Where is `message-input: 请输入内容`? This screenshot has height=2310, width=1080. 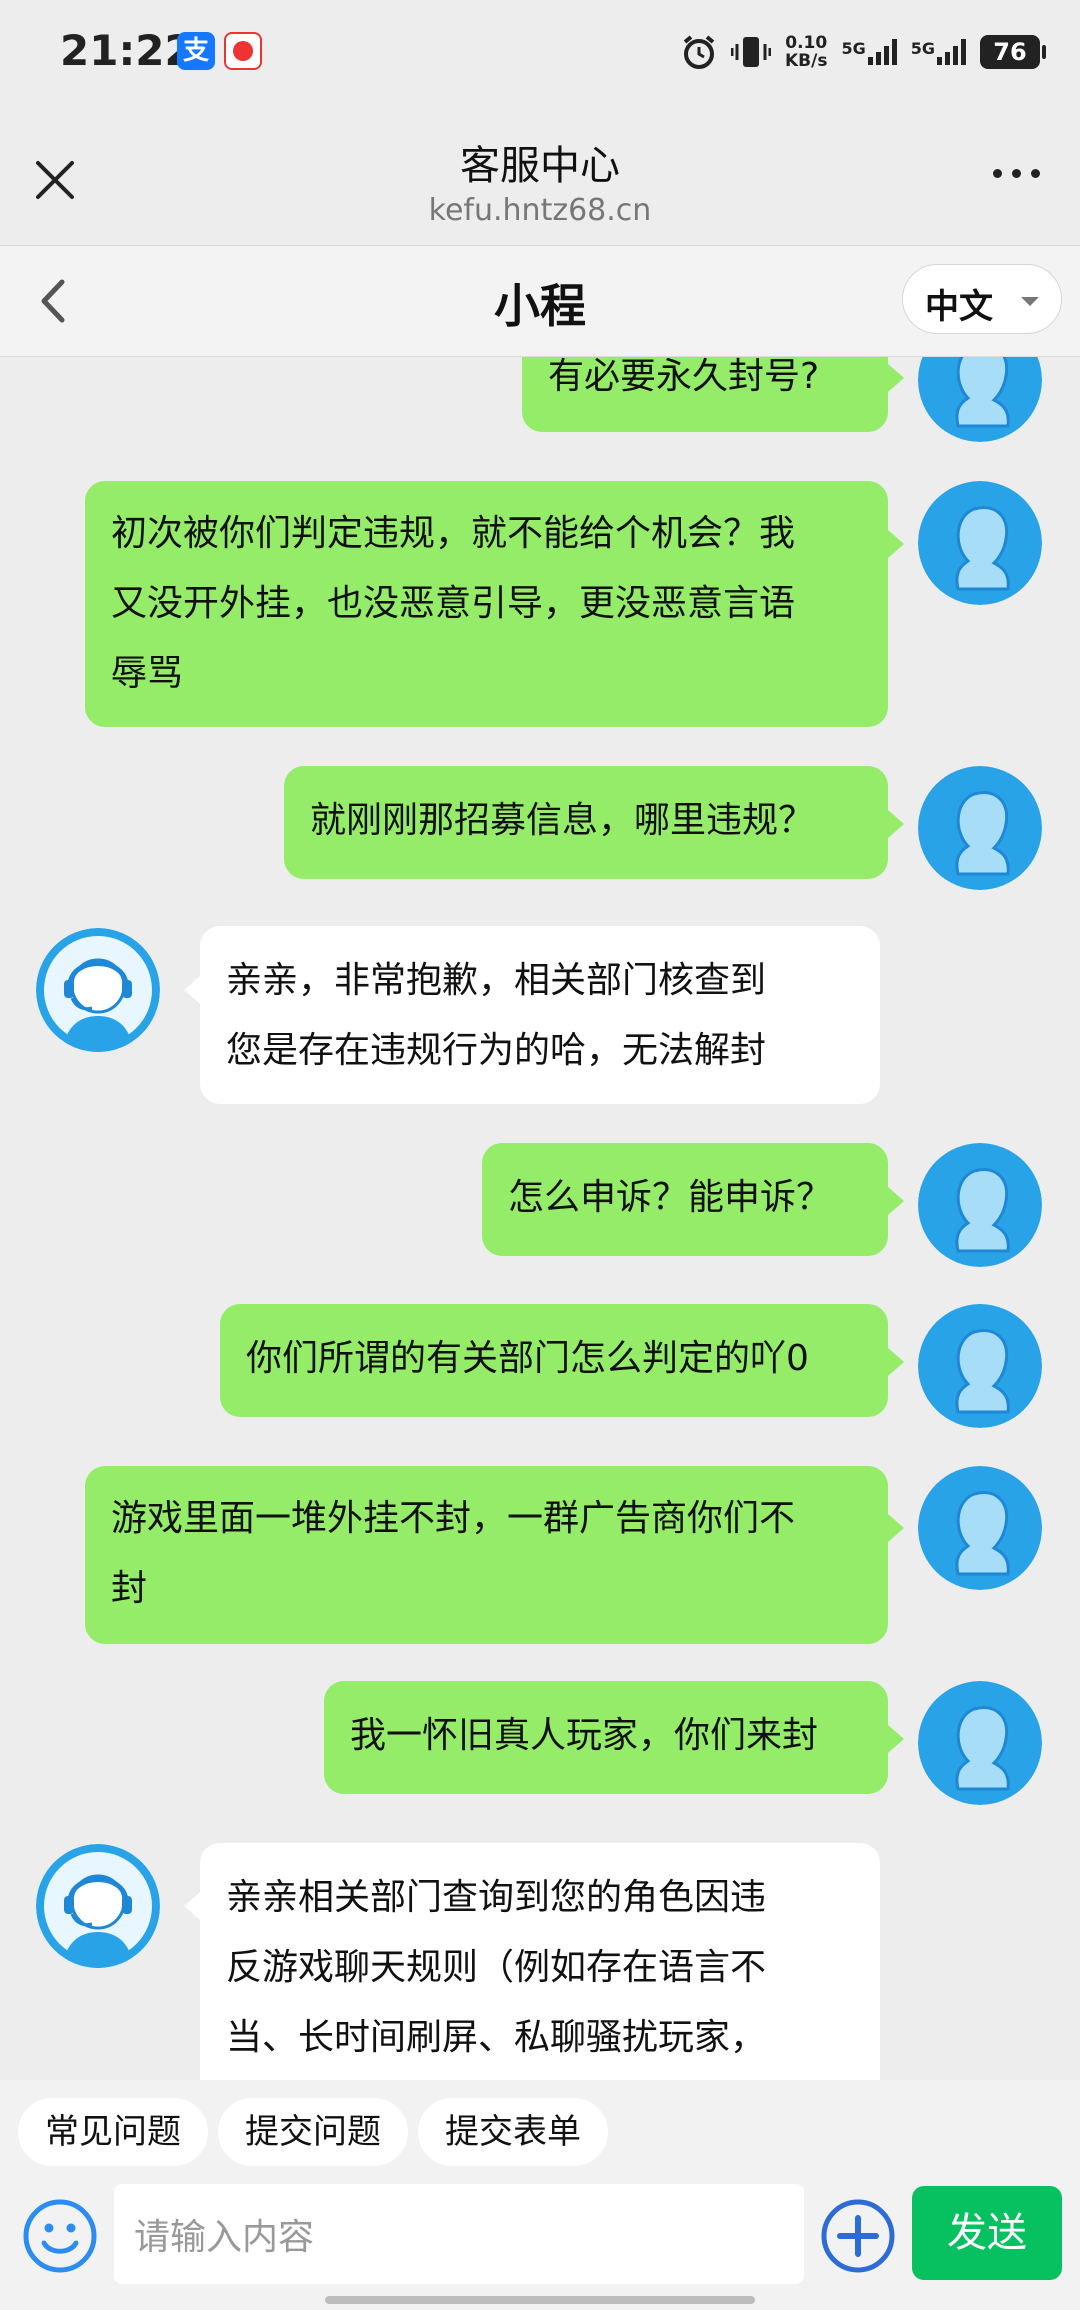
message-input: 请输入内容 is located at coordinates (459, 2234).